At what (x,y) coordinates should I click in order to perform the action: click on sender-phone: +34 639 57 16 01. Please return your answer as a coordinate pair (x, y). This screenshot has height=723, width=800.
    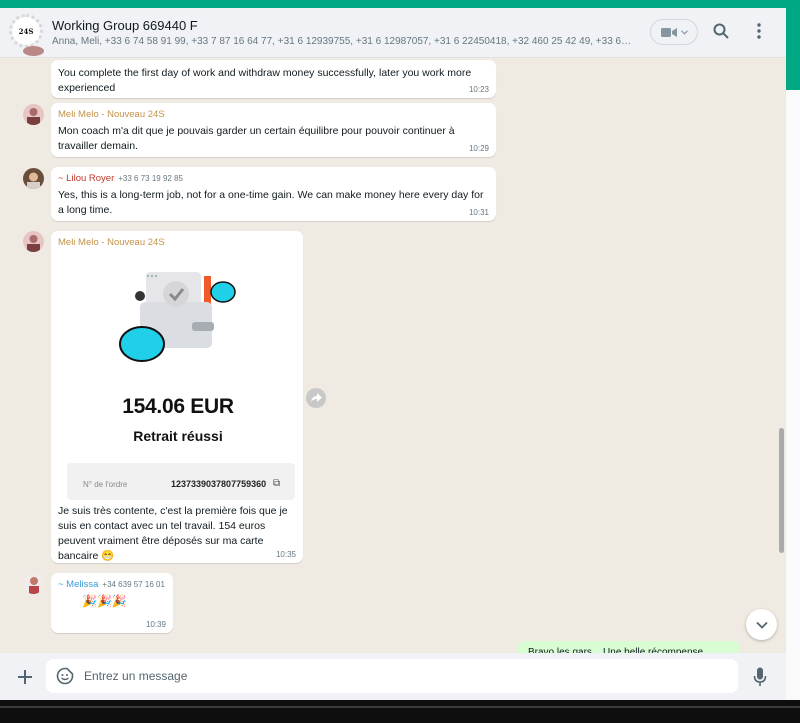
    Looking at the image, I should click on (133, 584).